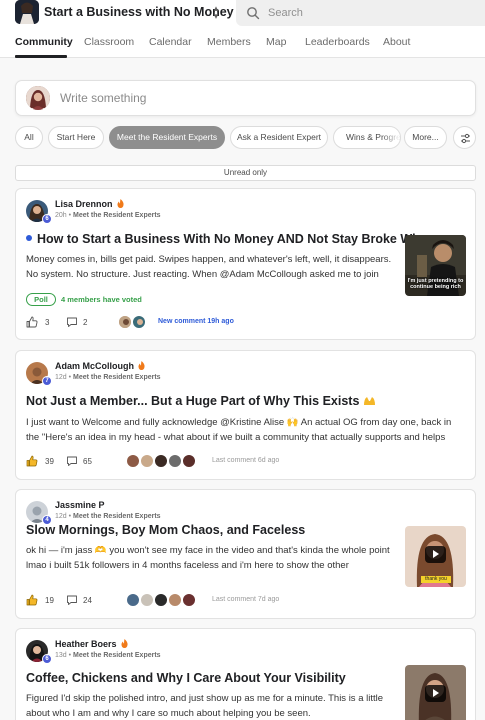 This screenshot has height=720, width=485. I want to click on author-name: Heather Boers, so click(91, 644).